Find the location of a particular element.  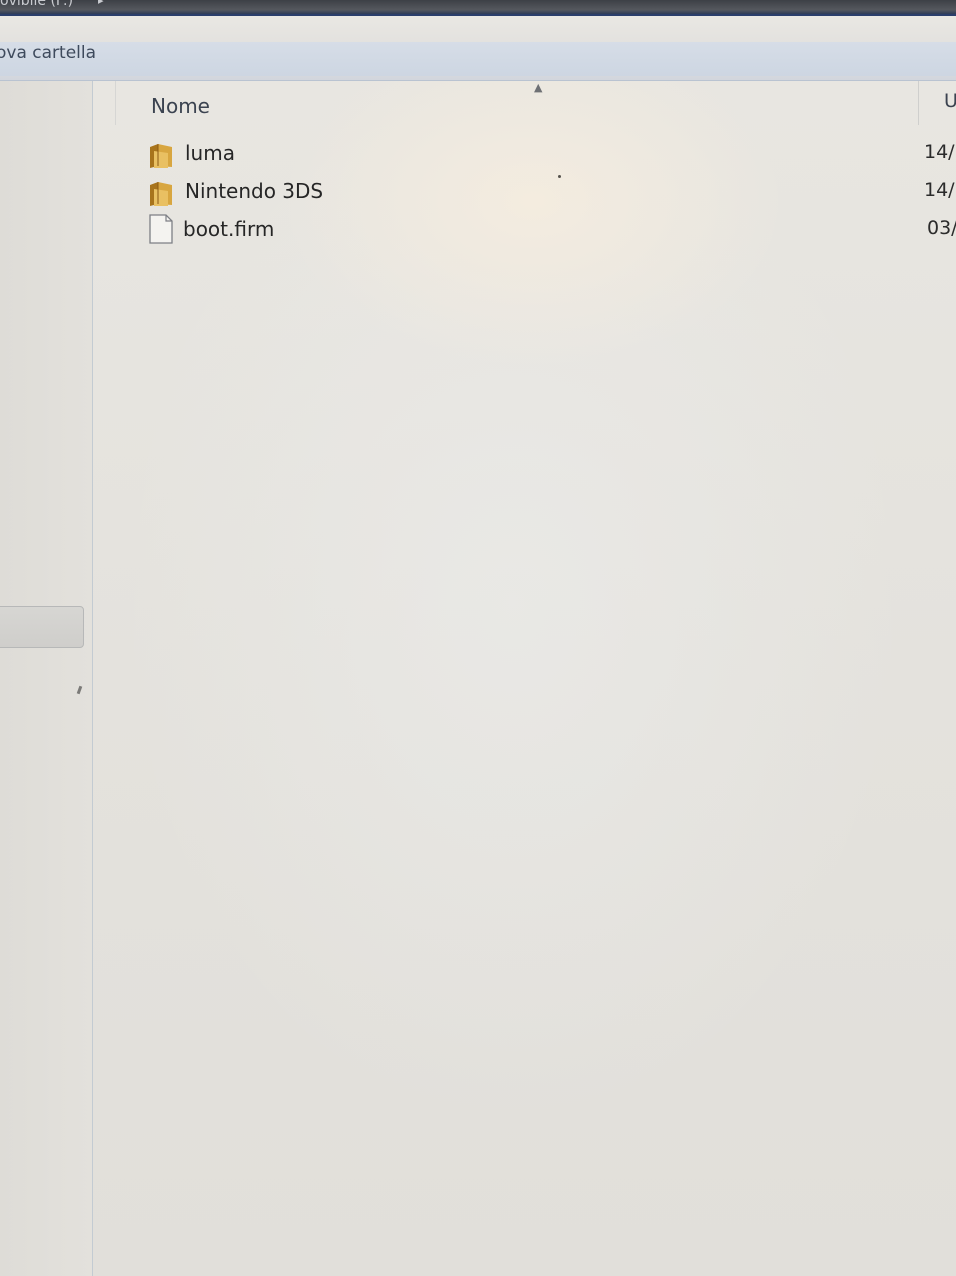

address-text: ovibile (F:) is located at coordinates (37, 4).